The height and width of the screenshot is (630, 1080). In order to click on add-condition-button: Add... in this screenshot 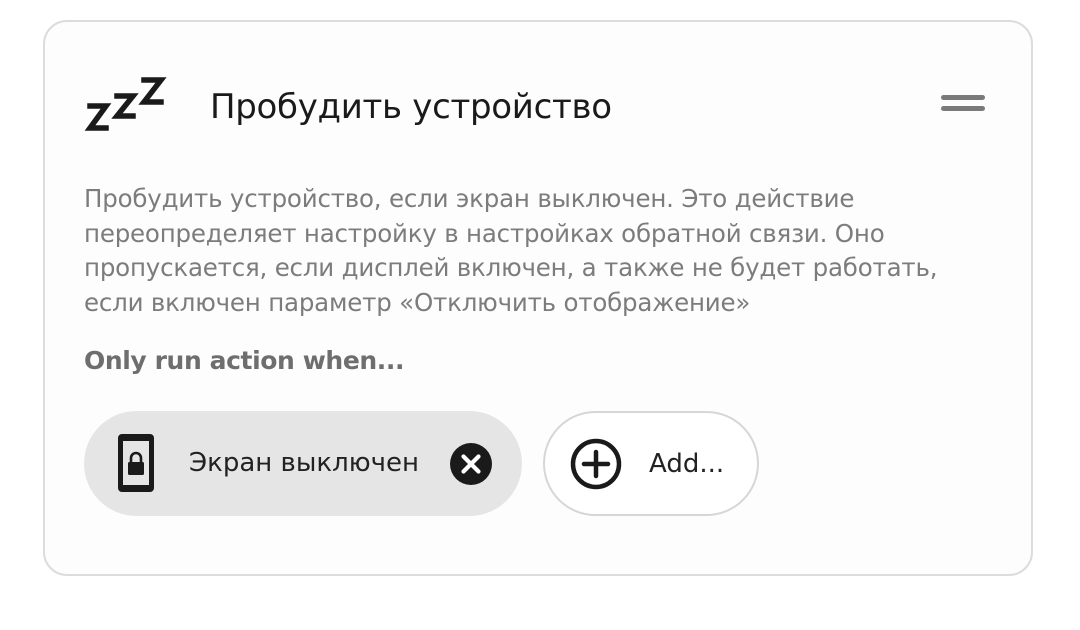, I will do `click(651, 463)`.